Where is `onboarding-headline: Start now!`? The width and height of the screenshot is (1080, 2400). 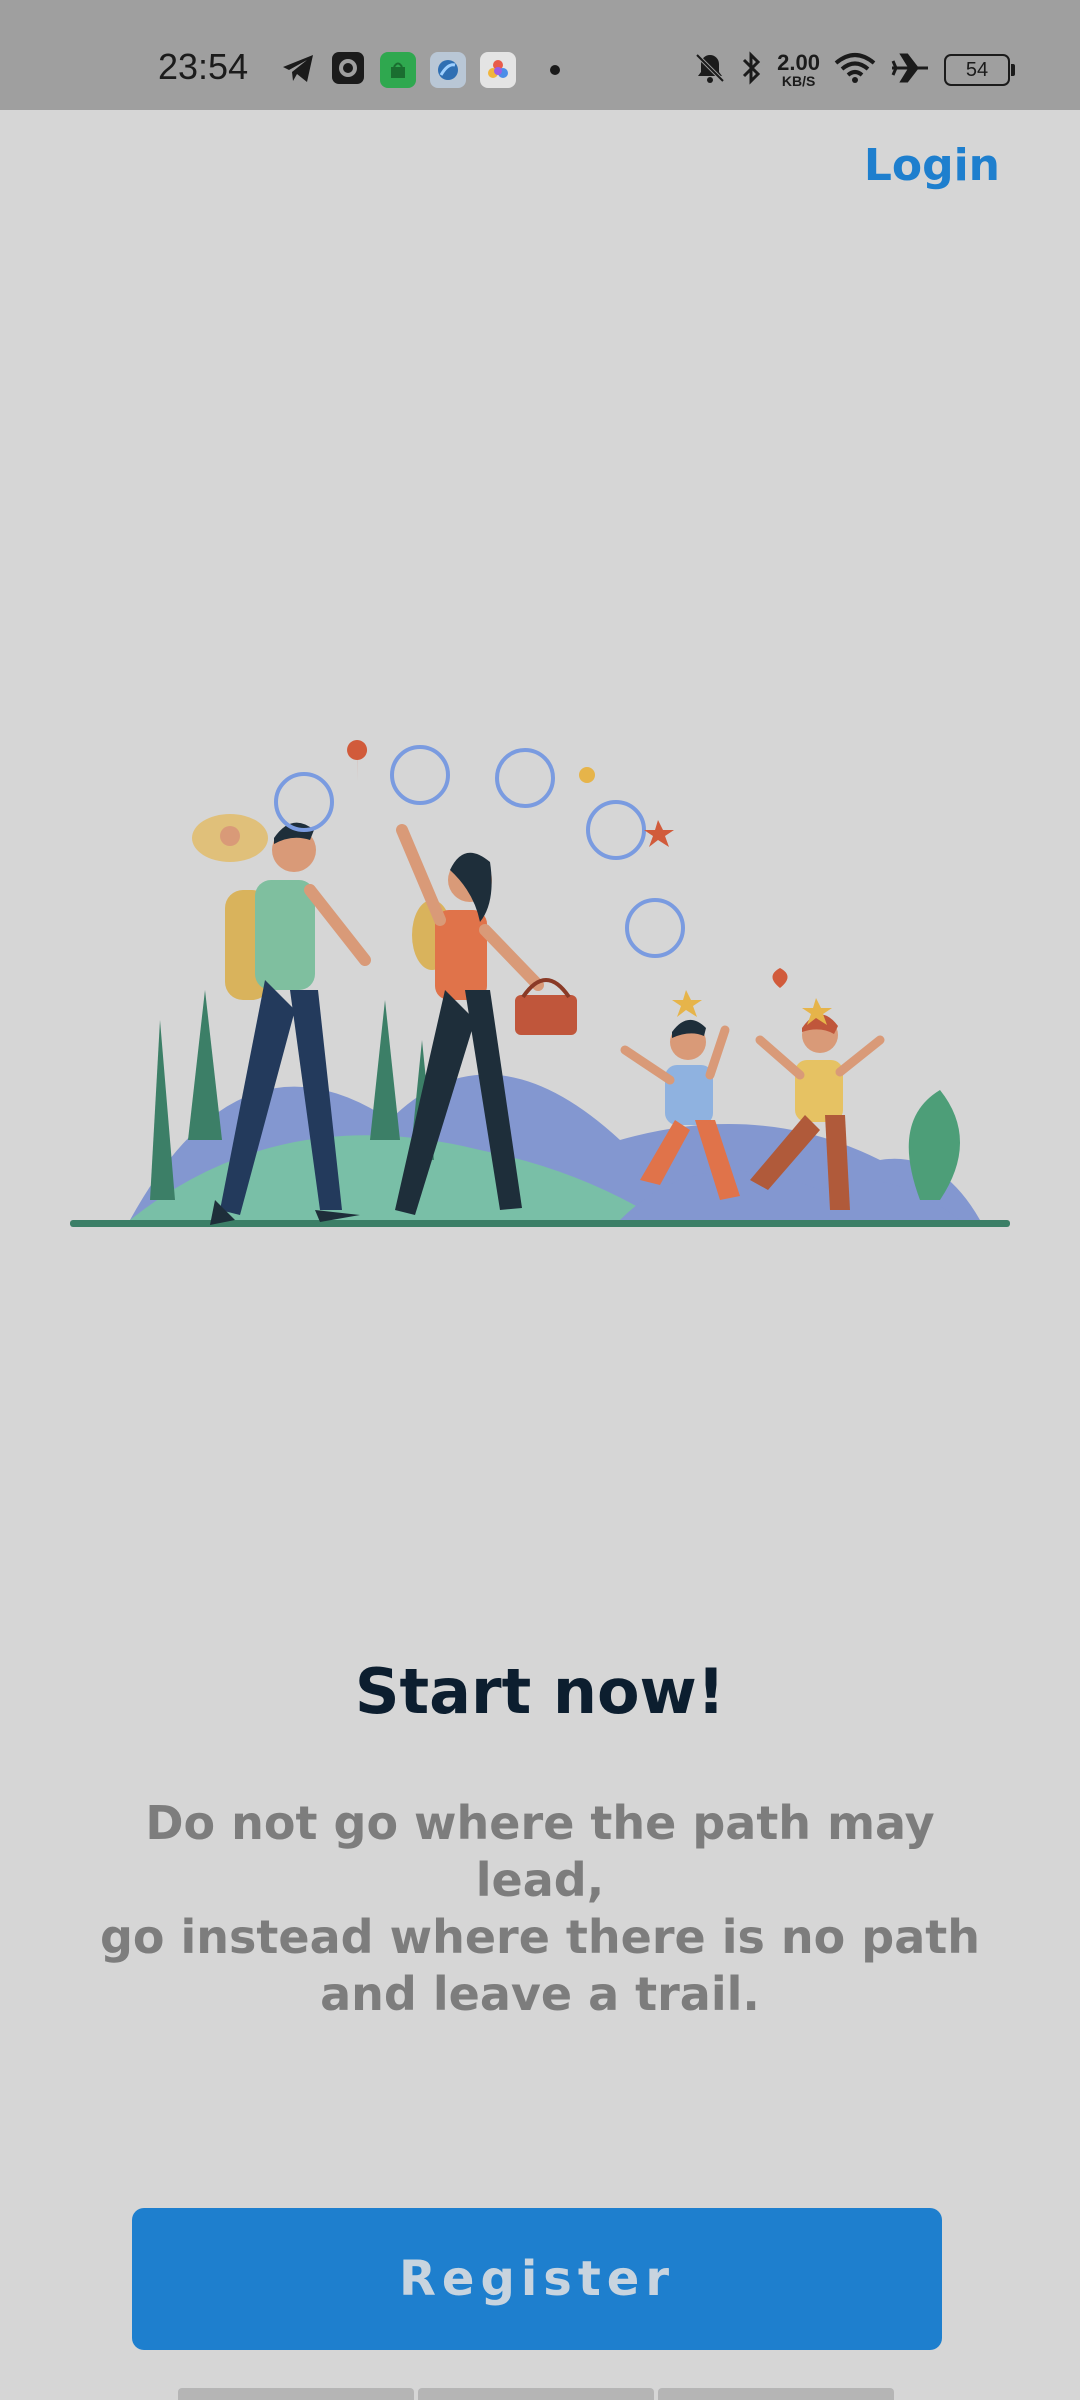
onboarding-headline: Start now! is located at coordinates (540, 1691).